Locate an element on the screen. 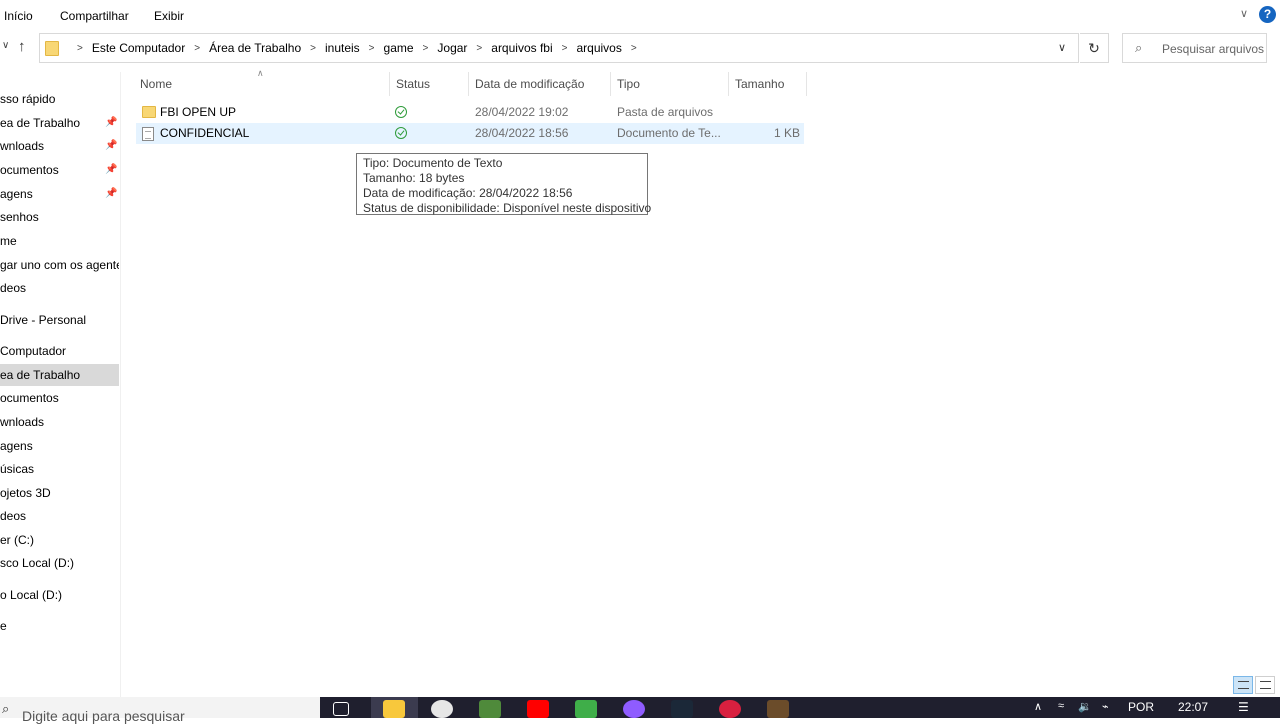  refresh-icon: ↻ is located at coordinates (1094, 48).